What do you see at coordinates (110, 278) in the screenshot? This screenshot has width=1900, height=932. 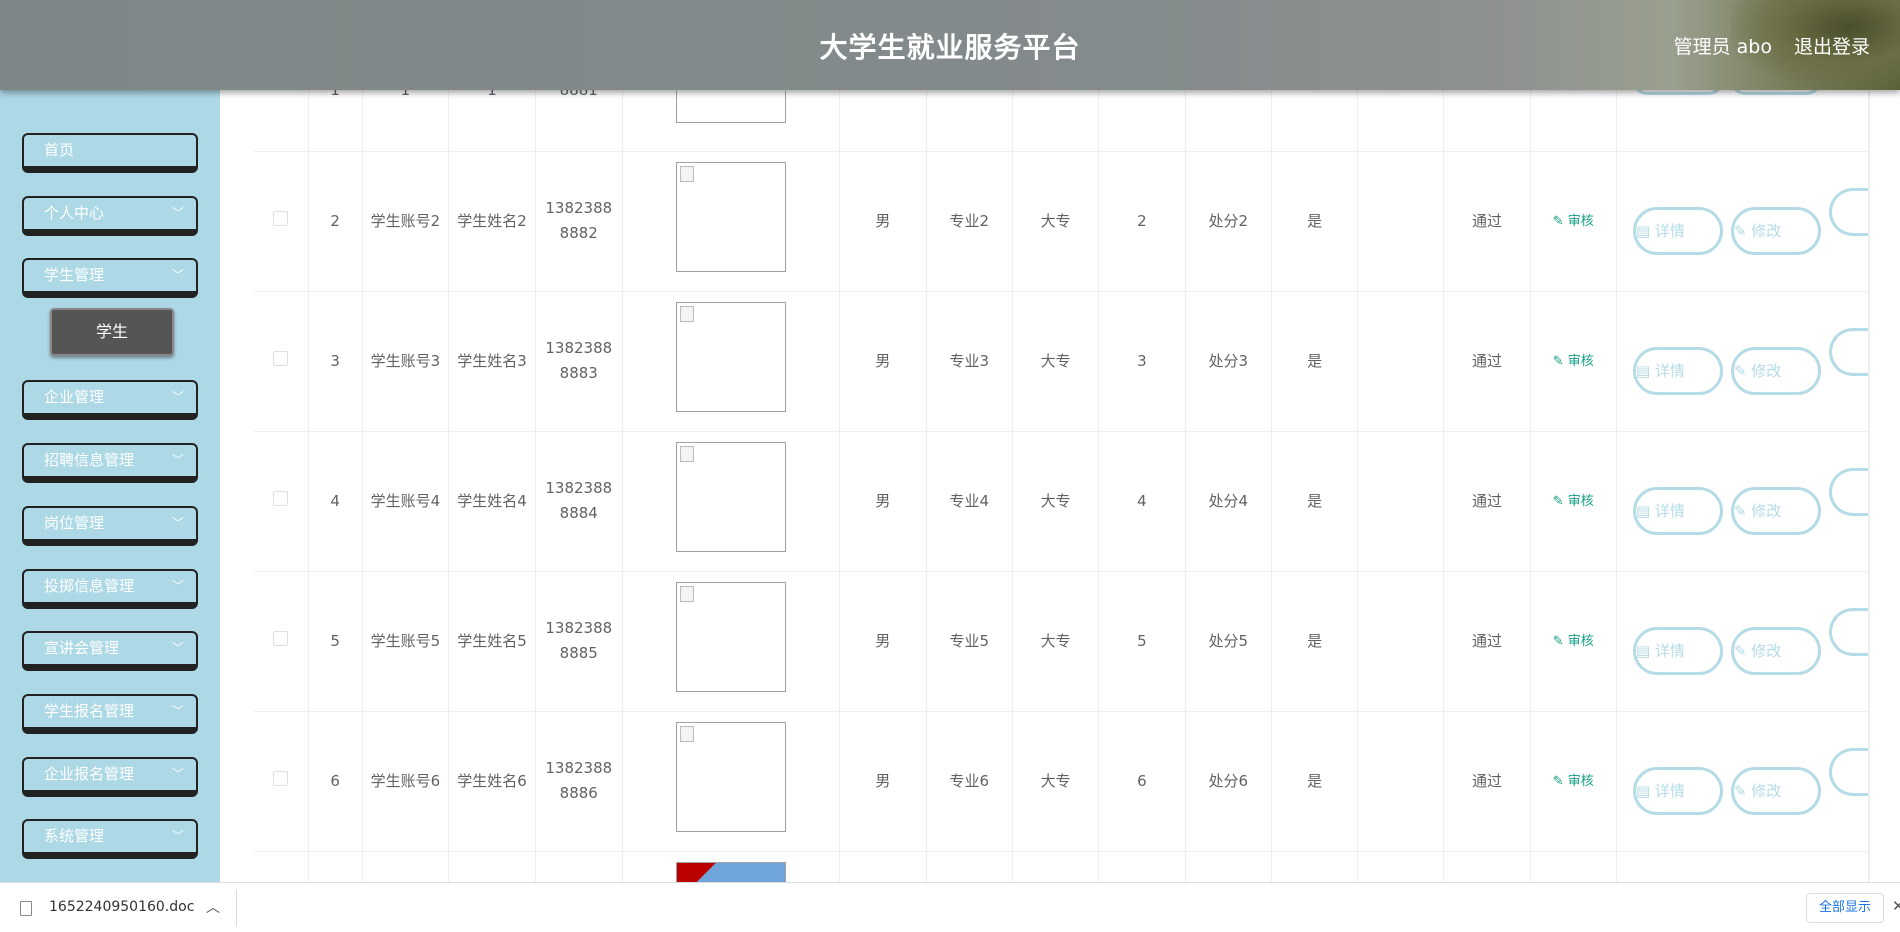 I see `sidebar-item-student-management: 学生管理 ﹀` at bounding box center [110, 278].